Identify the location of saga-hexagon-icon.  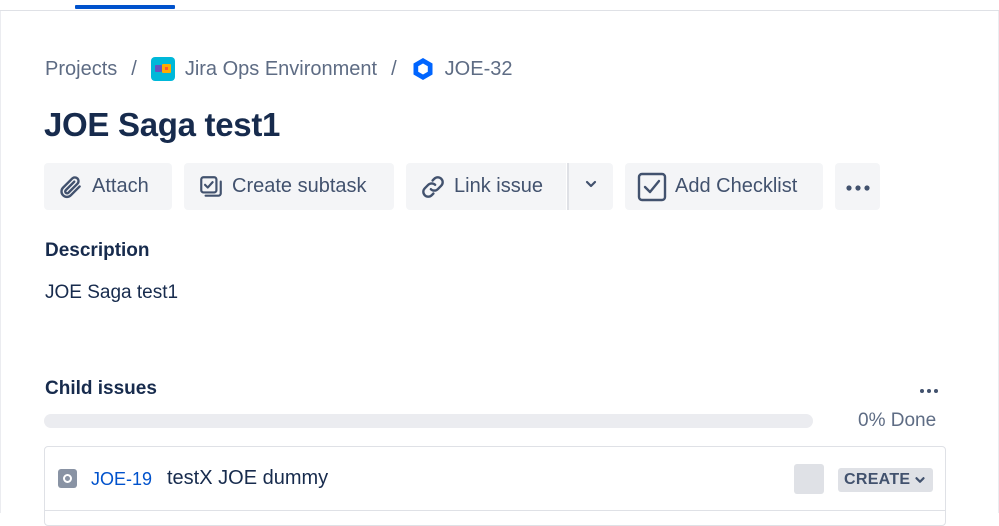
(423, 69).